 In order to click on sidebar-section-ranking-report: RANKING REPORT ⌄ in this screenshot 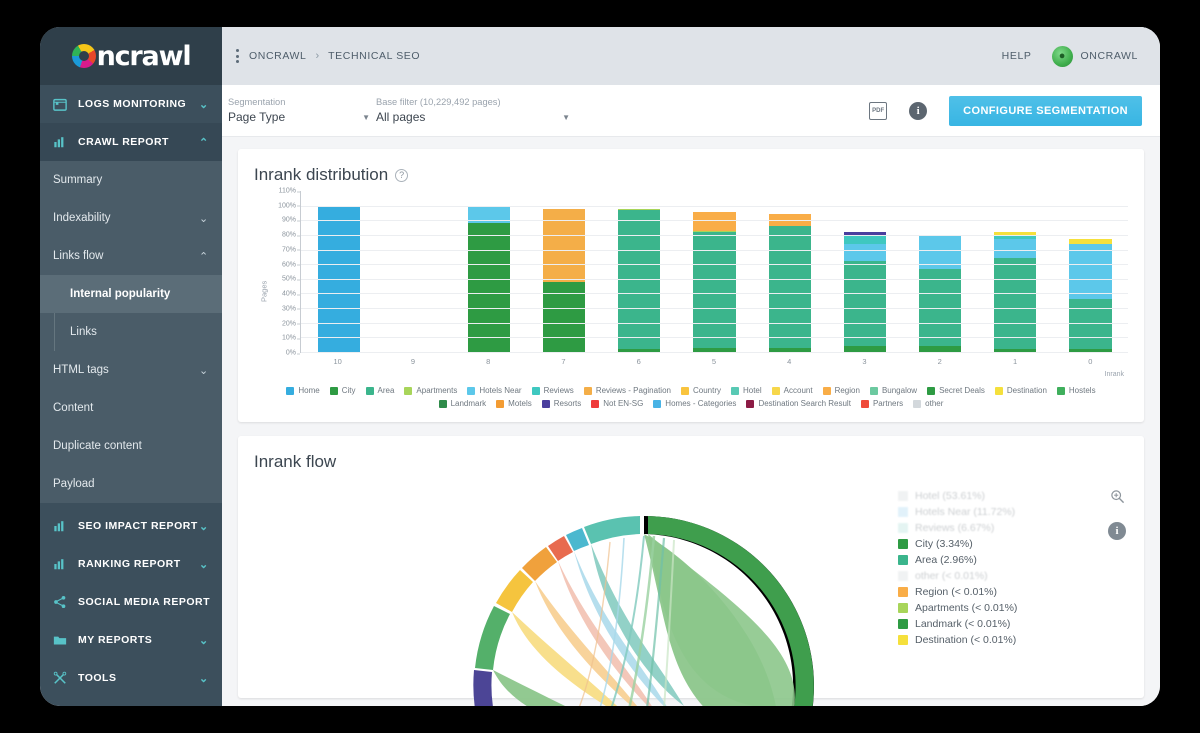, I will do `click(131, 564)`.